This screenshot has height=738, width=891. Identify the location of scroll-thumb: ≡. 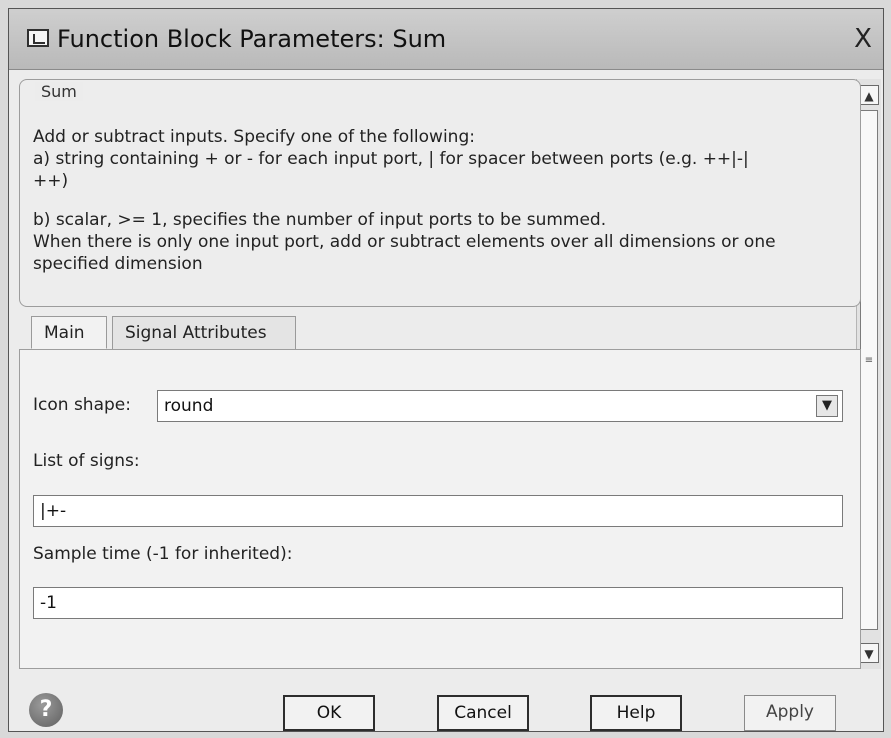
(869, 370).